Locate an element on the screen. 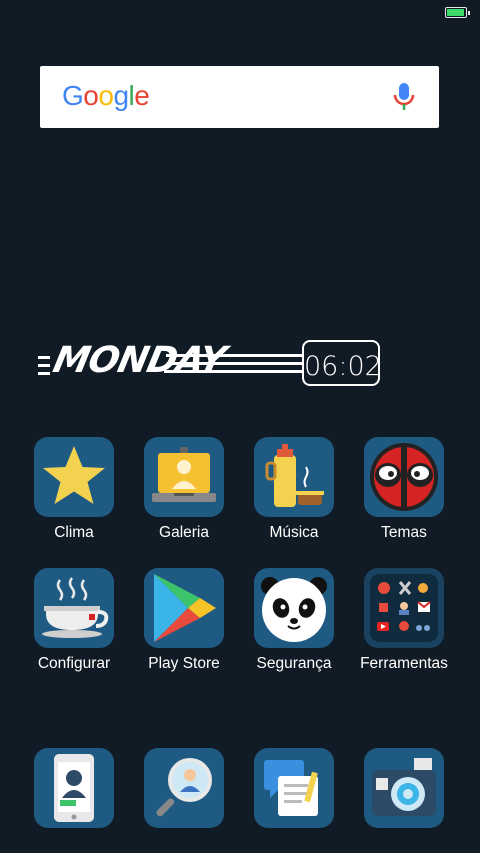  app-musica: Música is located at coordinates (294, 489).